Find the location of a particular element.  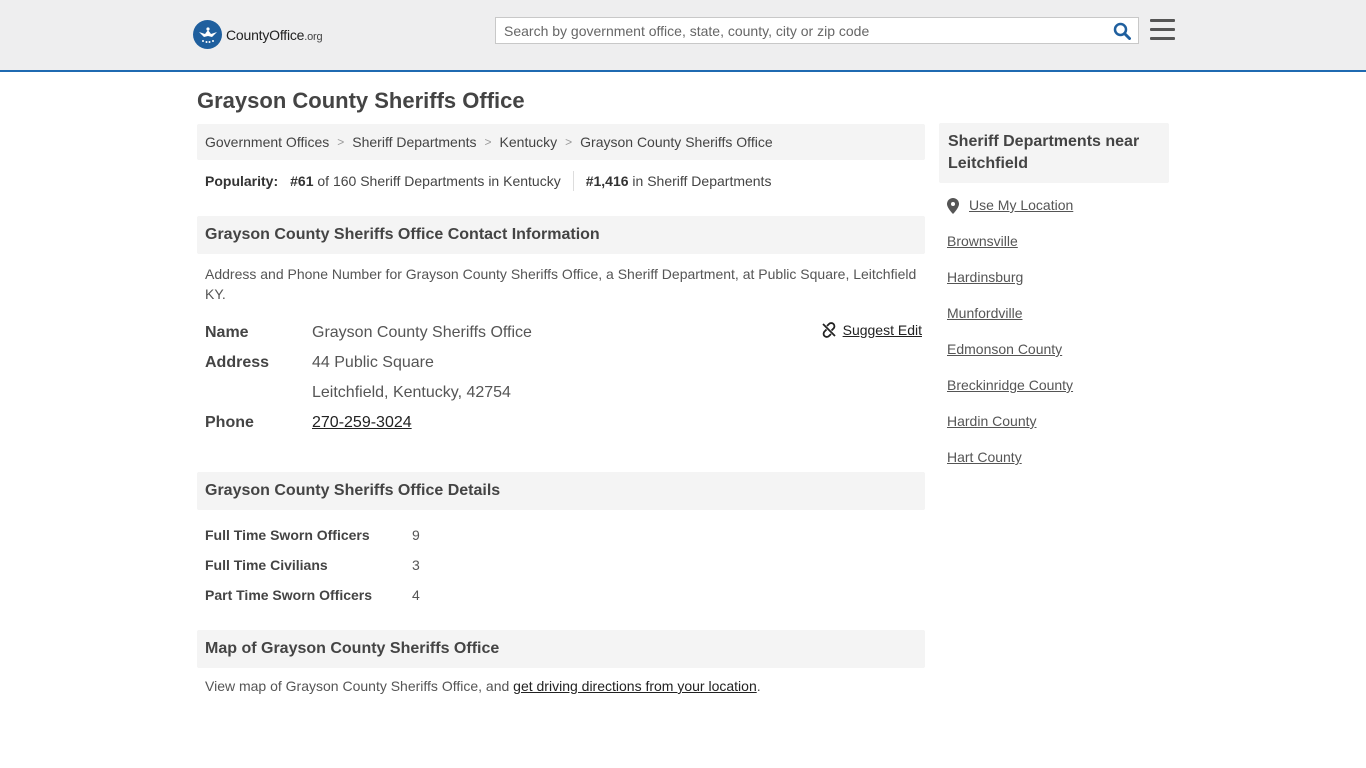

sidebar-heading: Sheriff Departments near Leitchfield is located at coordinates (1054, 153).